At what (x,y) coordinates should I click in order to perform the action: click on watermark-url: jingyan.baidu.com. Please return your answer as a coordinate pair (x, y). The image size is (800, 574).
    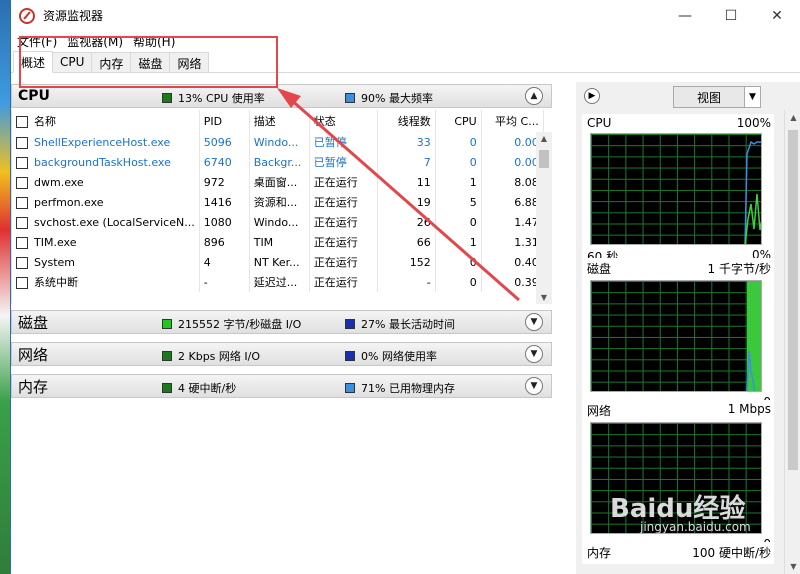
    Looking at the image, I should click on (695, 527).